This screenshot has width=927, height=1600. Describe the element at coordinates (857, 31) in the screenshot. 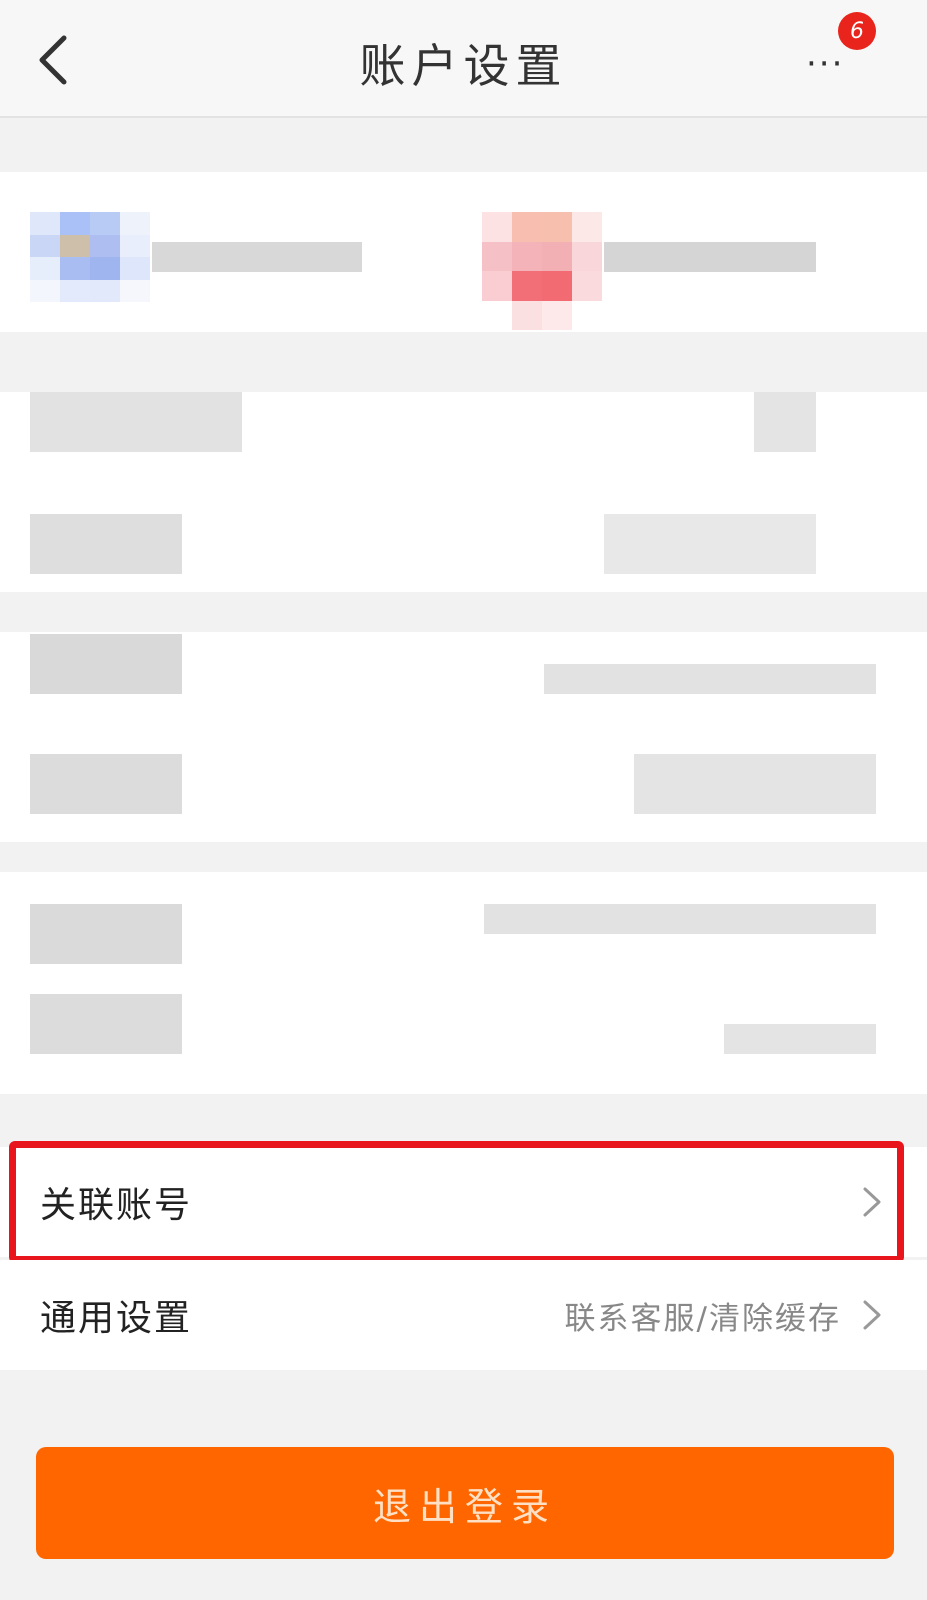

I see `notification-badge: 6` at that location.